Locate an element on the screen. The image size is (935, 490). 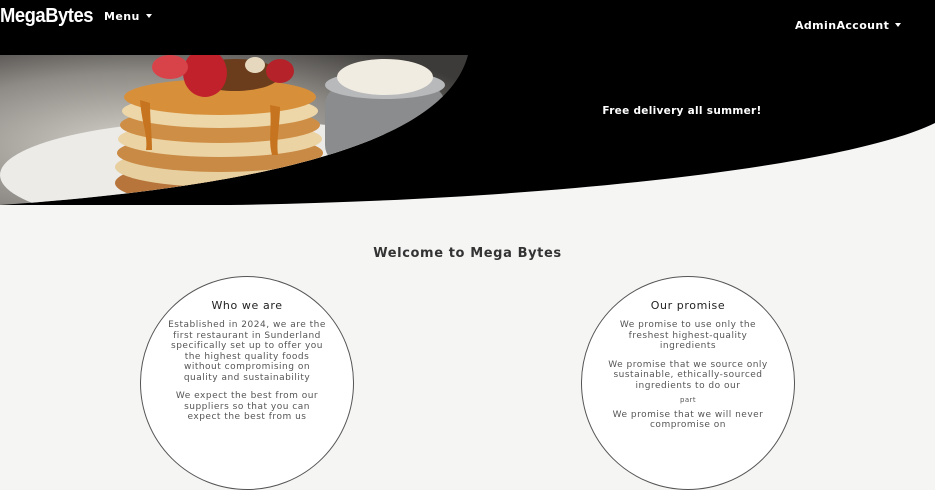
menu-dropdown-toggle: Menu is located at coordinates (128, 16).